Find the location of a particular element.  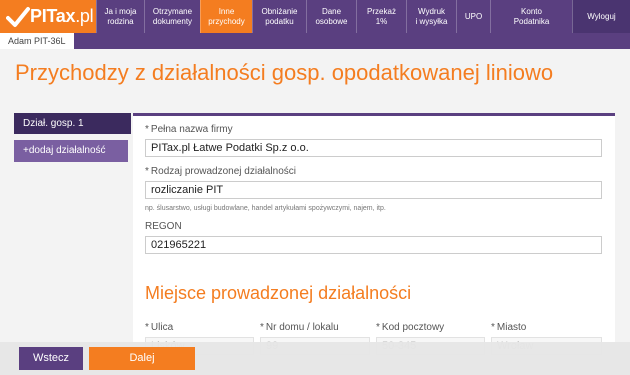

add-business-button: +dodaj działalność is located at coordinates (71, 151).